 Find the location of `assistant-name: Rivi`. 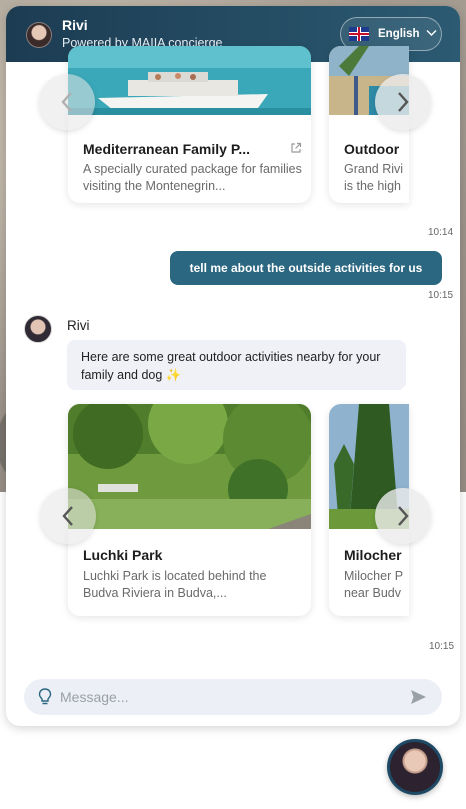

assistant-name: Rivi is located at coordinates (75, 25).